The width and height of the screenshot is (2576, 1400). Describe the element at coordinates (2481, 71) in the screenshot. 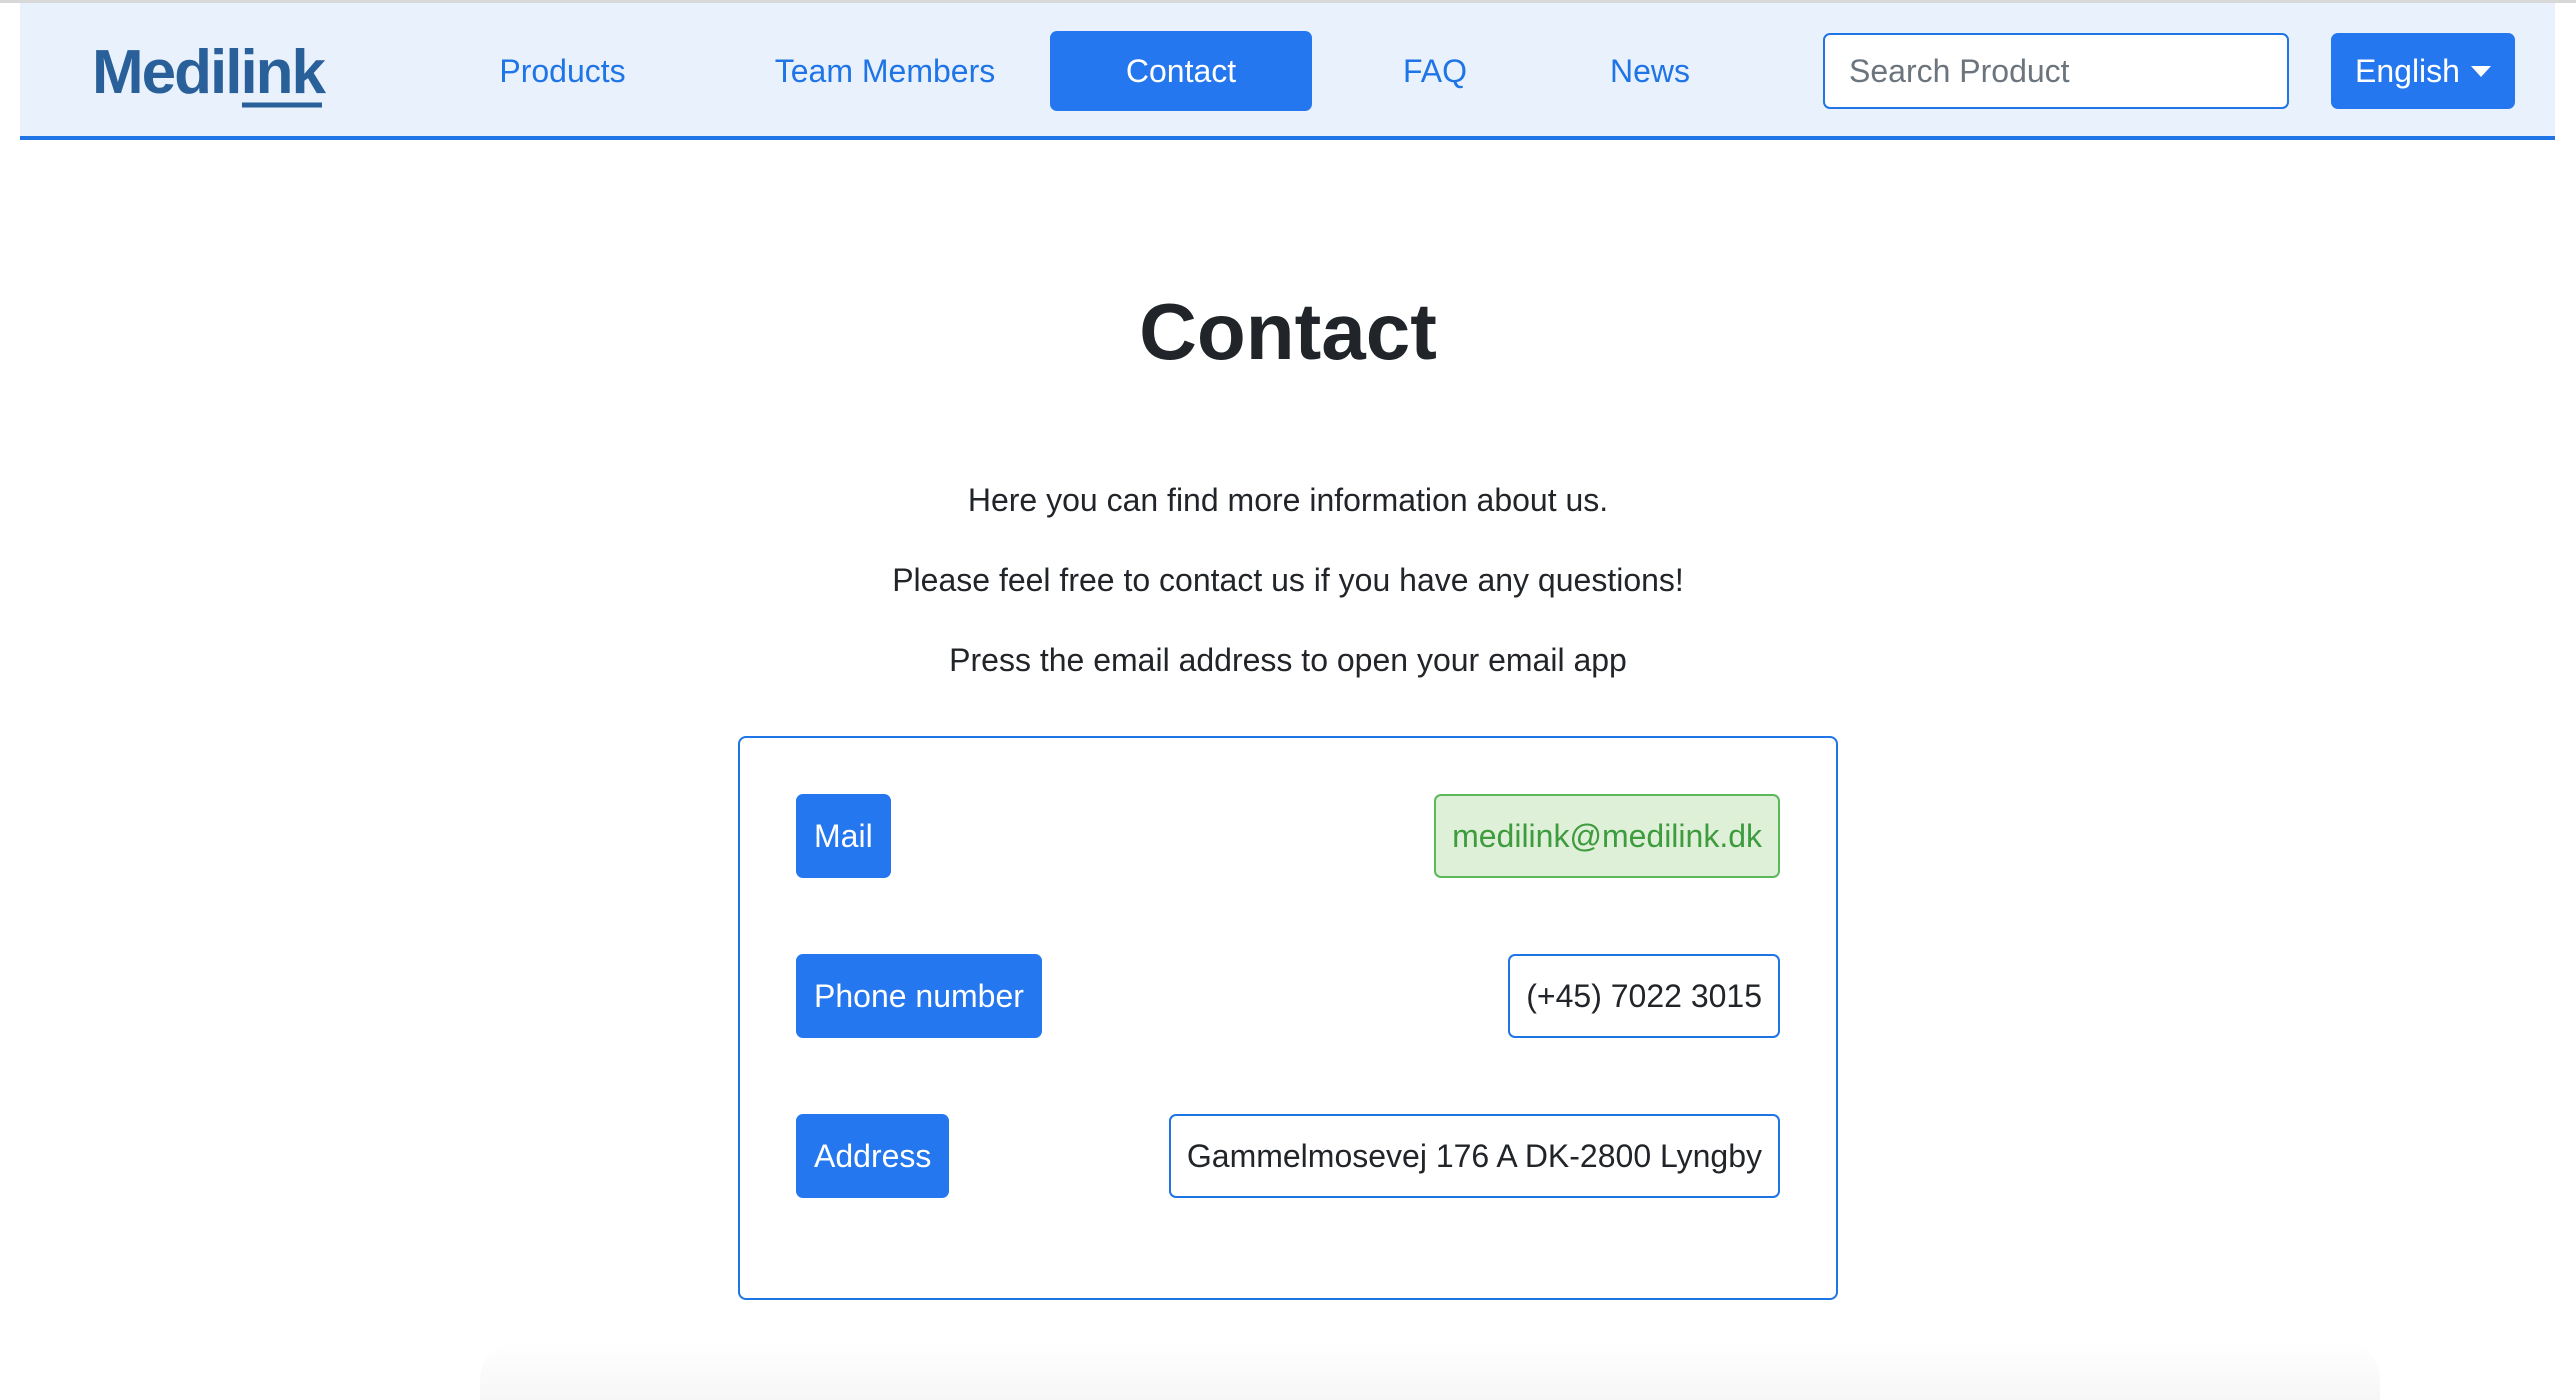

I see `caret-down-icon` at that location.